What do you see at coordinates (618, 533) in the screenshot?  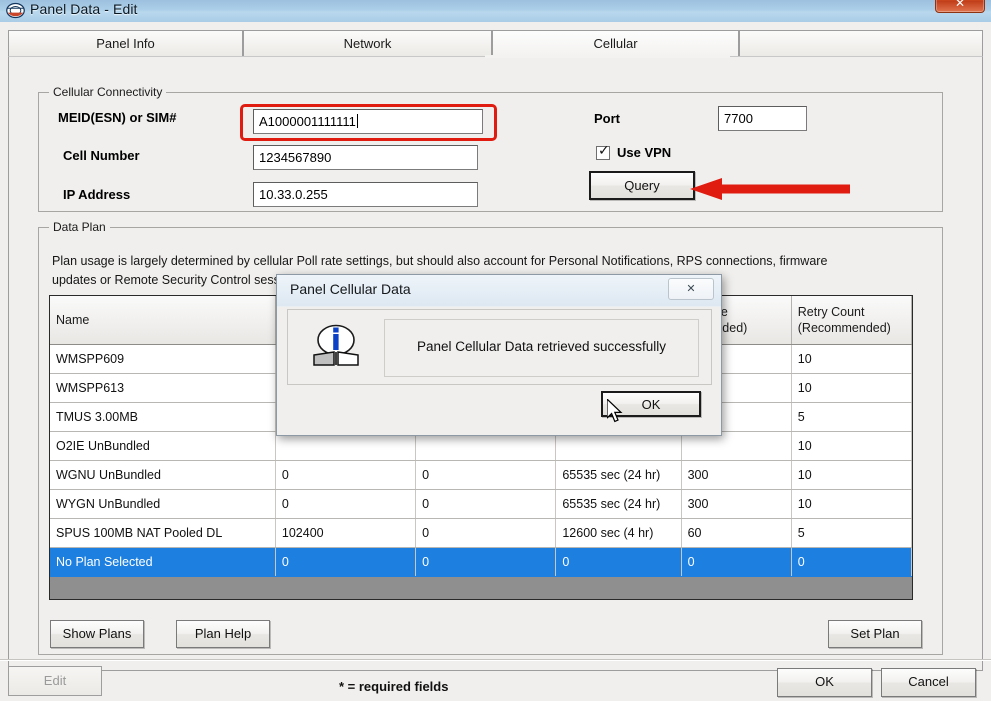 I see `table-cell-c3: 12600 sec (4 hr)` at bounding box center [618, 533].